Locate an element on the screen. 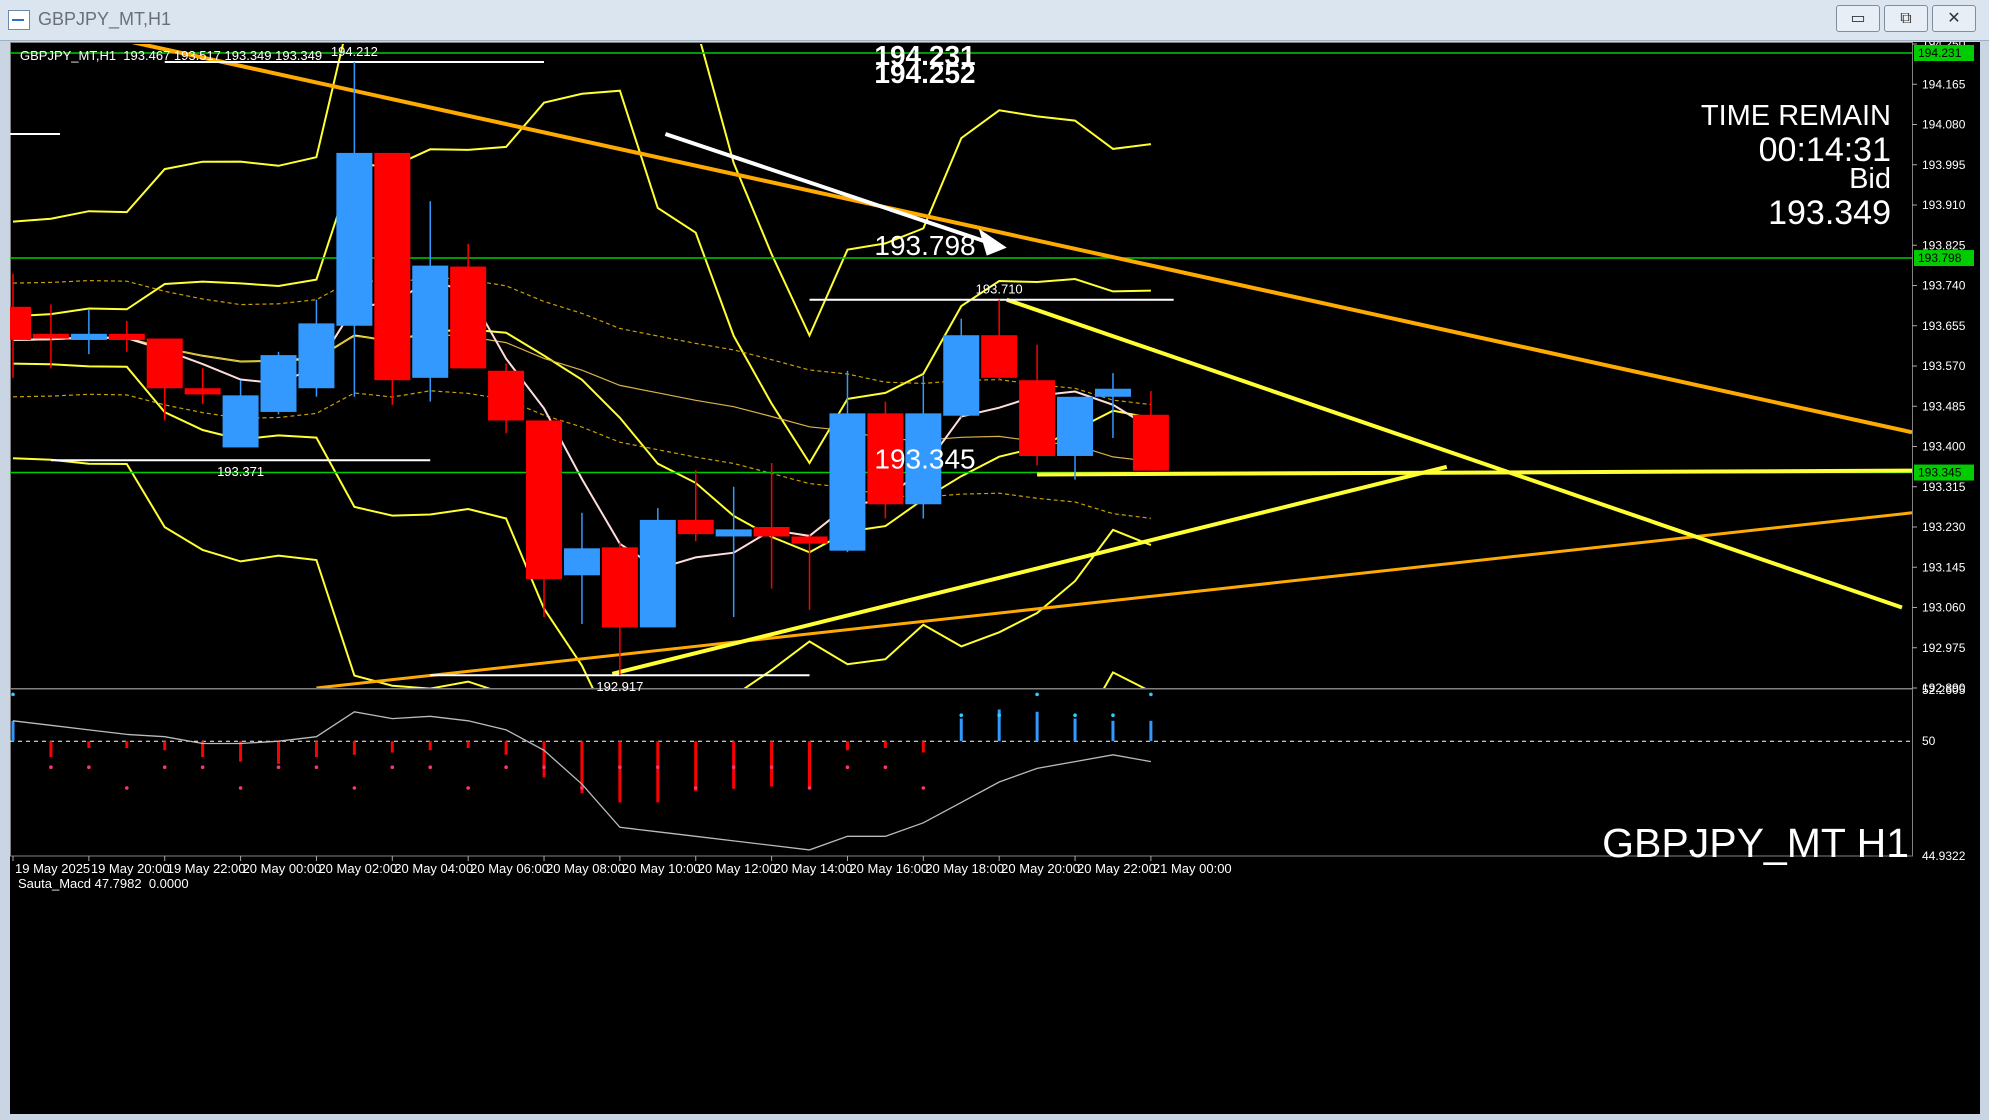 This screenshot has width=1989, height=1120. x-tick-label: 20 May 00:00 is located at coordinates (282, 868).